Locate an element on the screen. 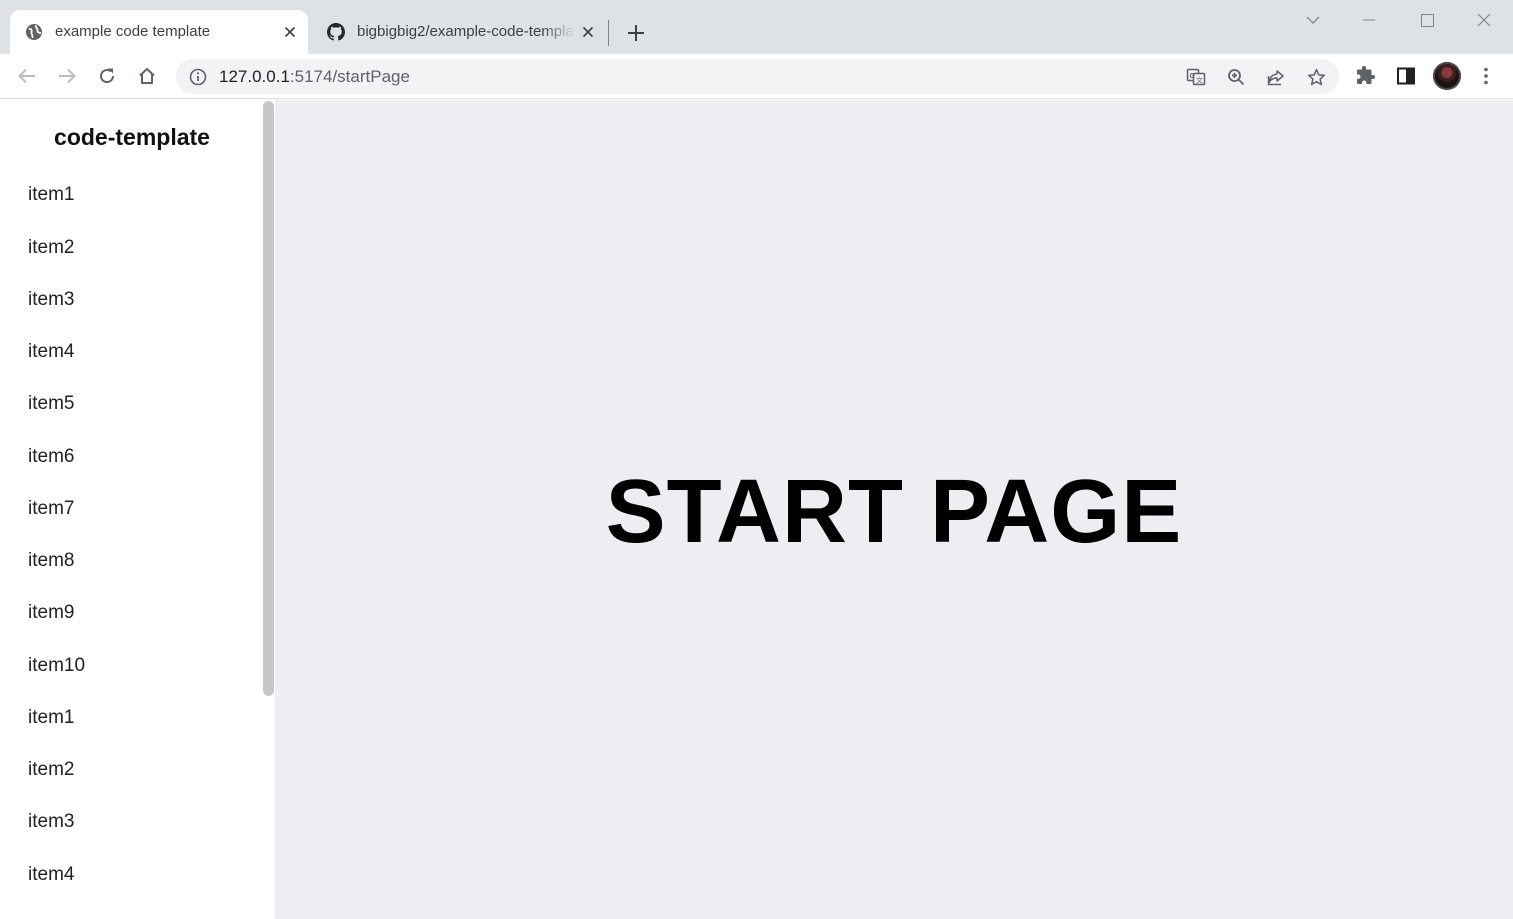 The height and width of the screenshot is (919, 1513). share-button is located at coordinates (1276, 77).